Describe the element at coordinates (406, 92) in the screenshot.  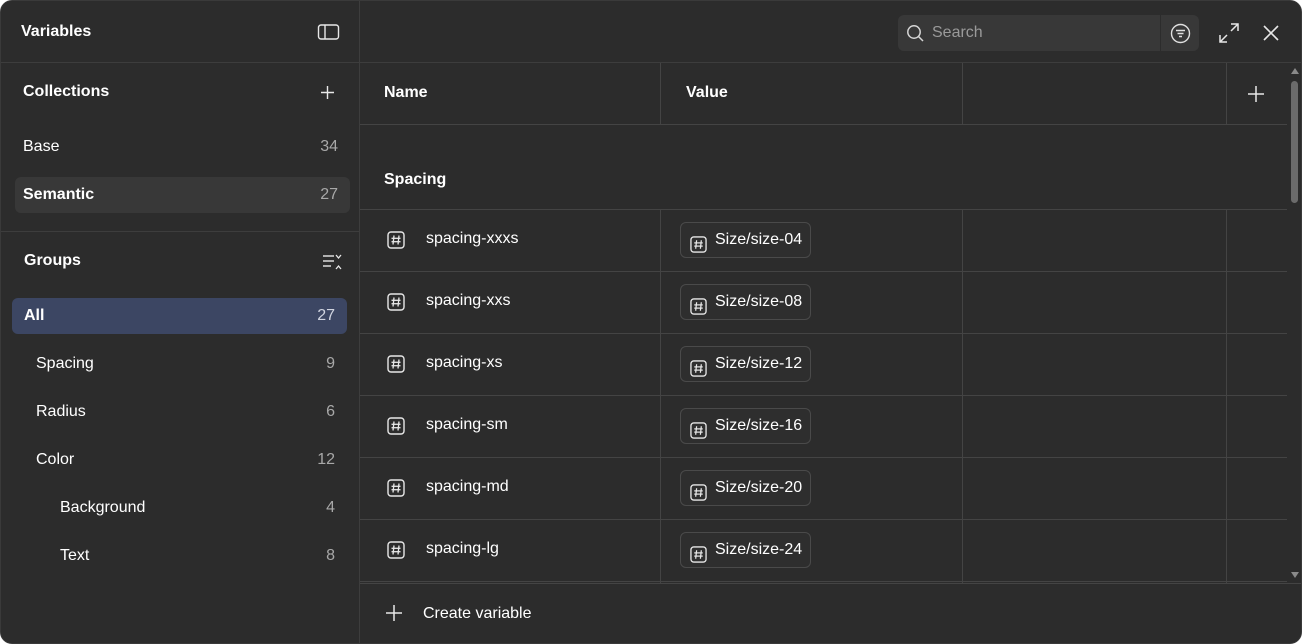
I see `column-header-name: Name` at that location.